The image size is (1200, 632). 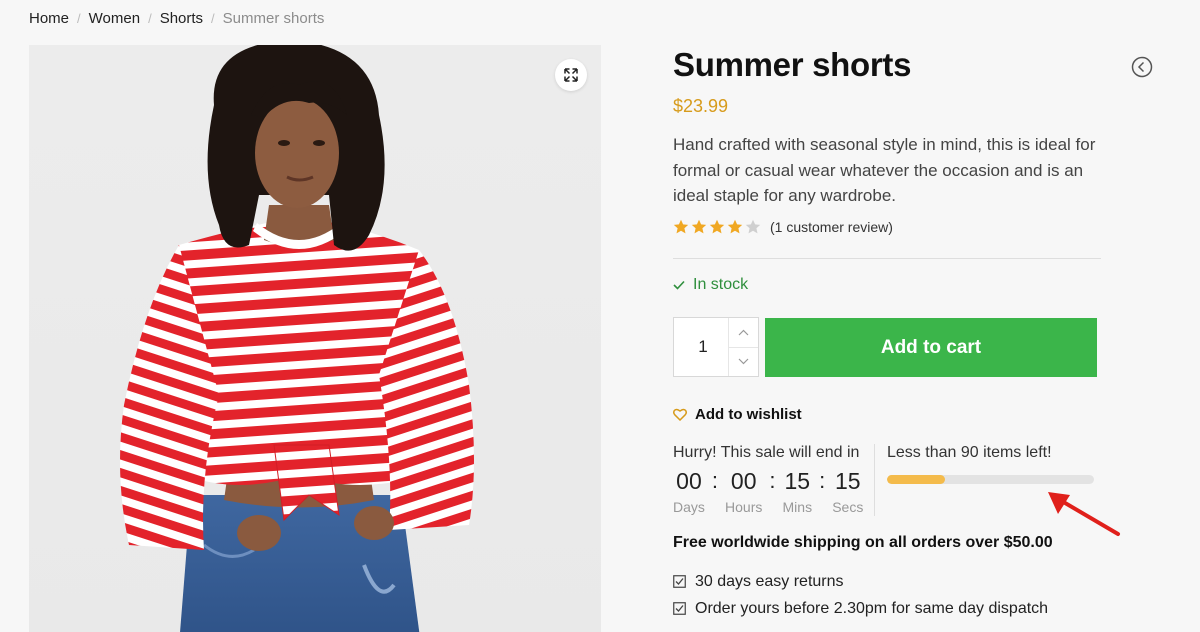 I want to click on product-rating: (1 customer review), so click(x=783, y=227).